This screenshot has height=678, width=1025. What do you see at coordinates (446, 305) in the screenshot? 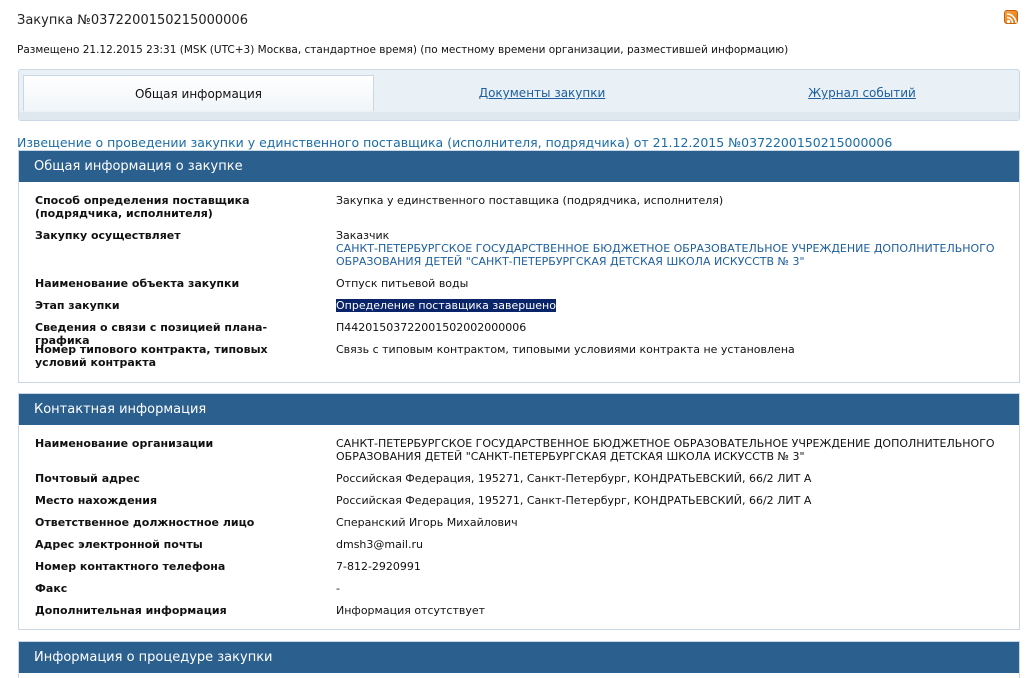
I see `stage-value: Определение поставщика завершено` at bounding box center [446, 305].